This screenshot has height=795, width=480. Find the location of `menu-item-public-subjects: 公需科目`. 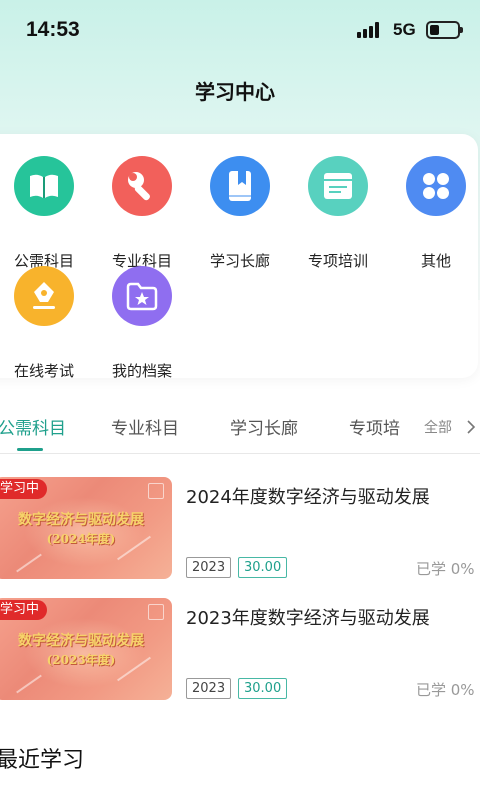

menu-item-public-subjects: 公需科目 is located at coordinates (44, 213).